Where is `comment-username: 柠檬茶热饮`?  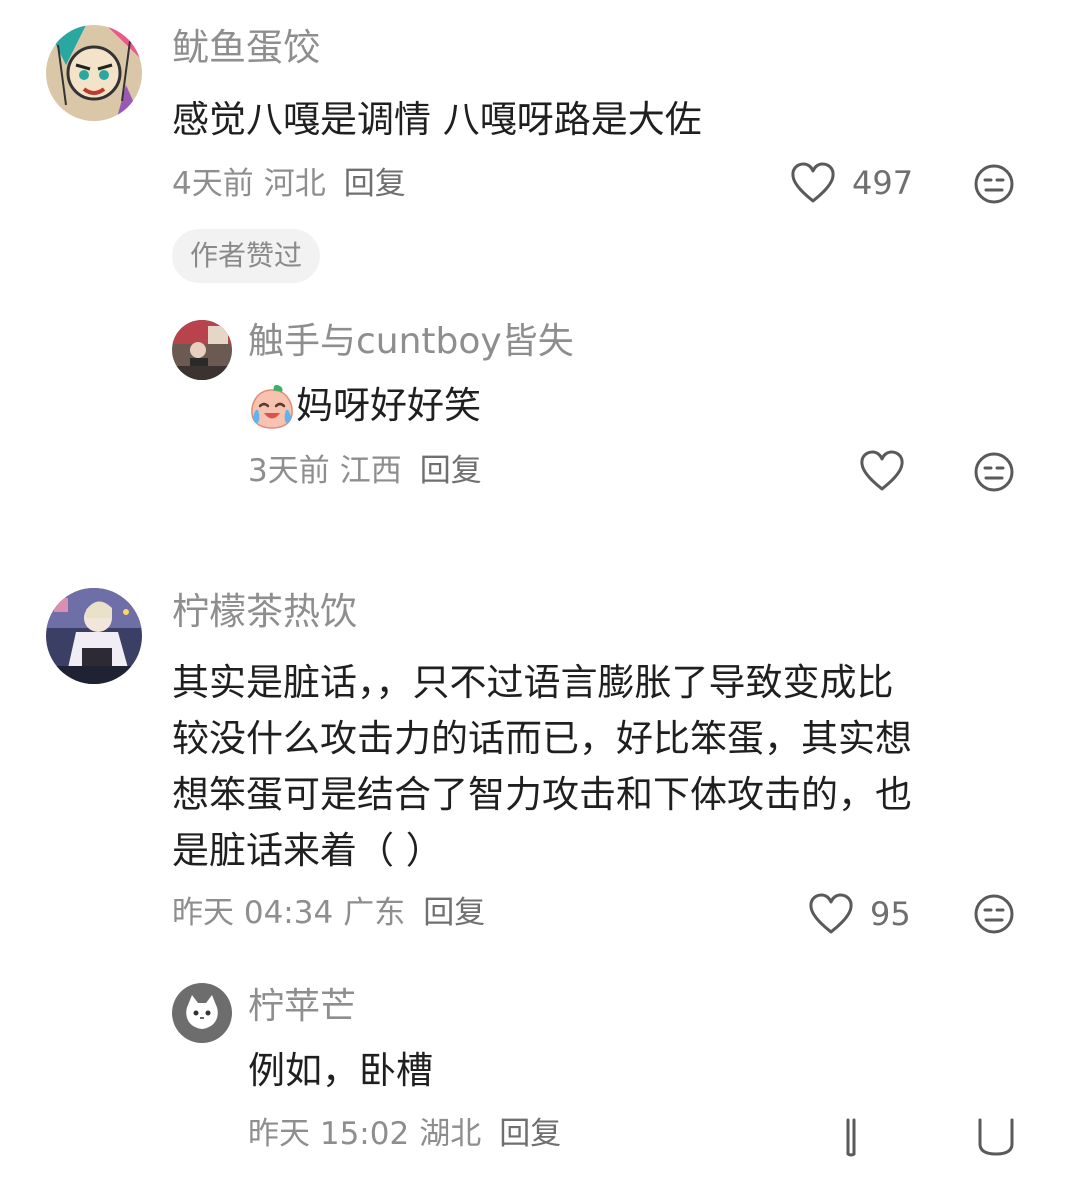 comment-username: 柠檬茶热饮 is located at coordinates (264, 612).